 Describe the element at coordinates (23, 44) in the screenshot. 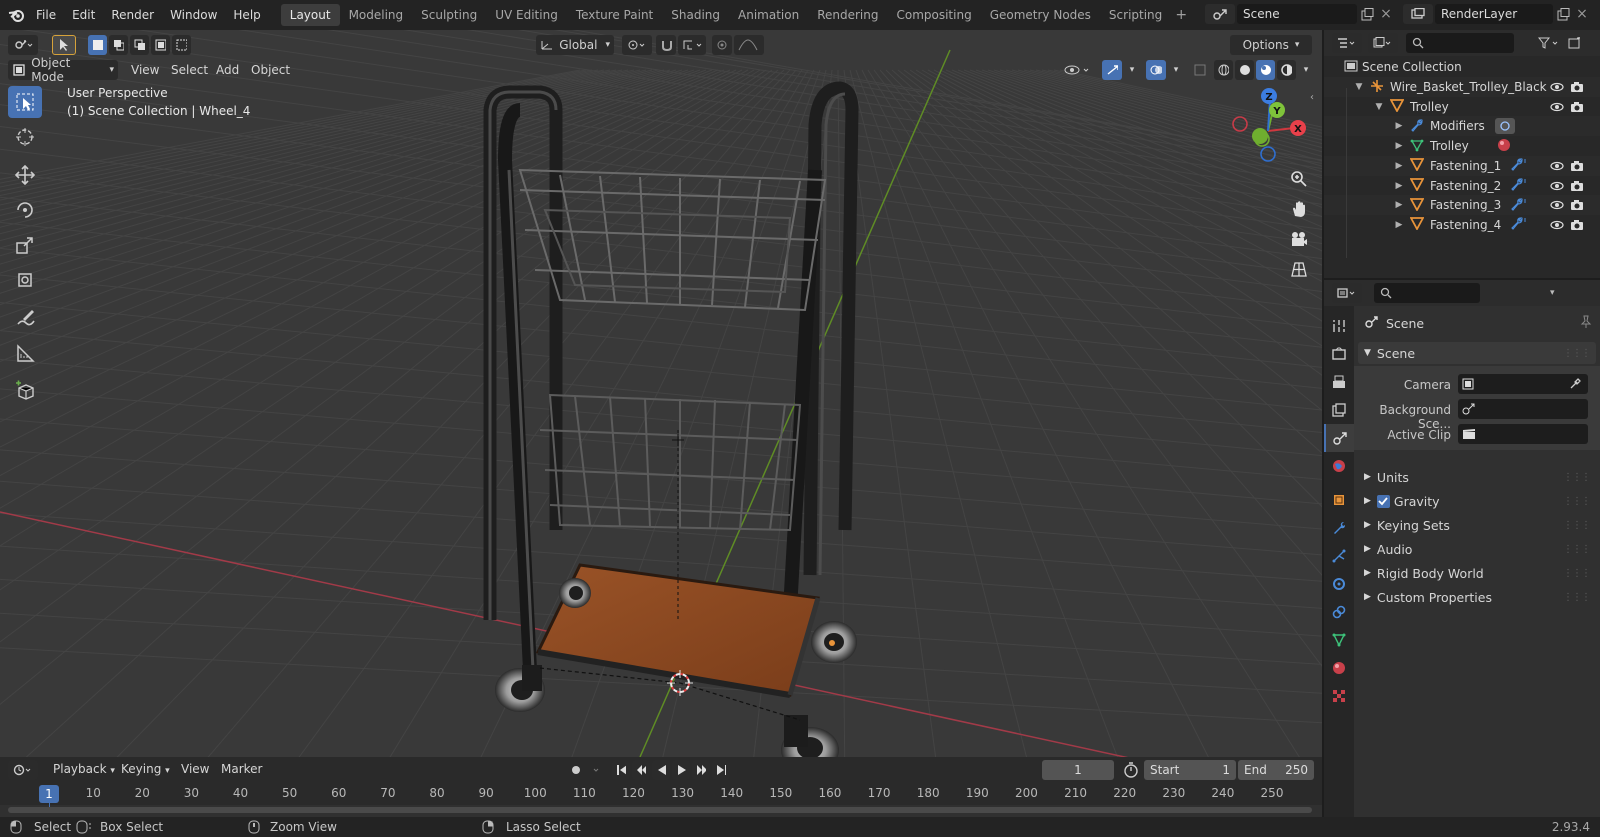

I see `editor-type-button` at that location.